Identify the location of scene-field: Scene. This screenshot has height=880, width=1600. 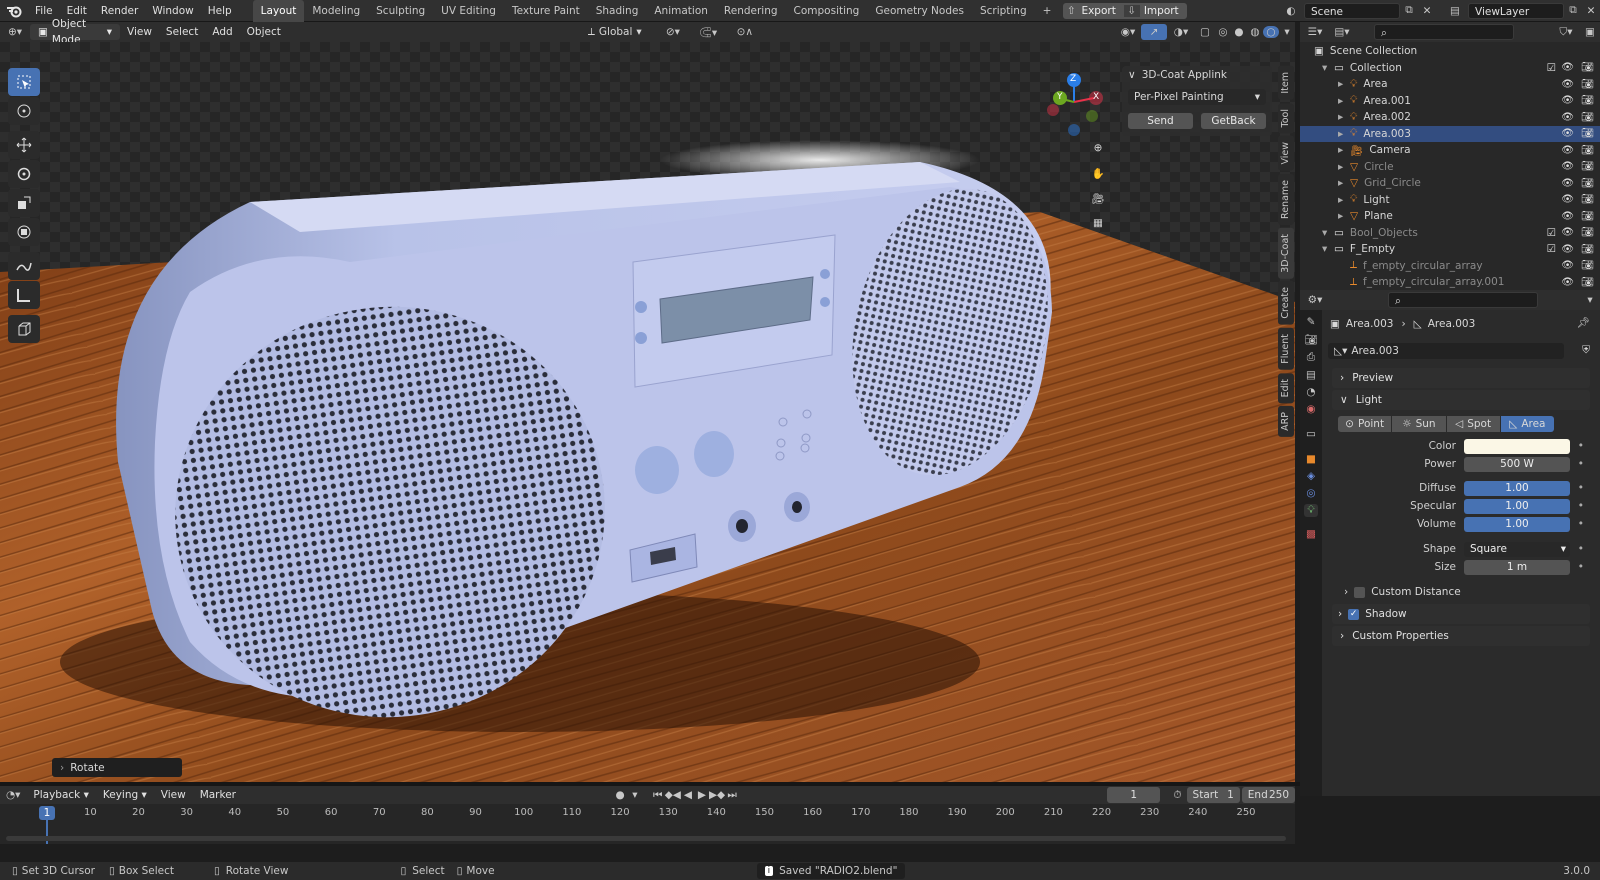
(1352, 10).